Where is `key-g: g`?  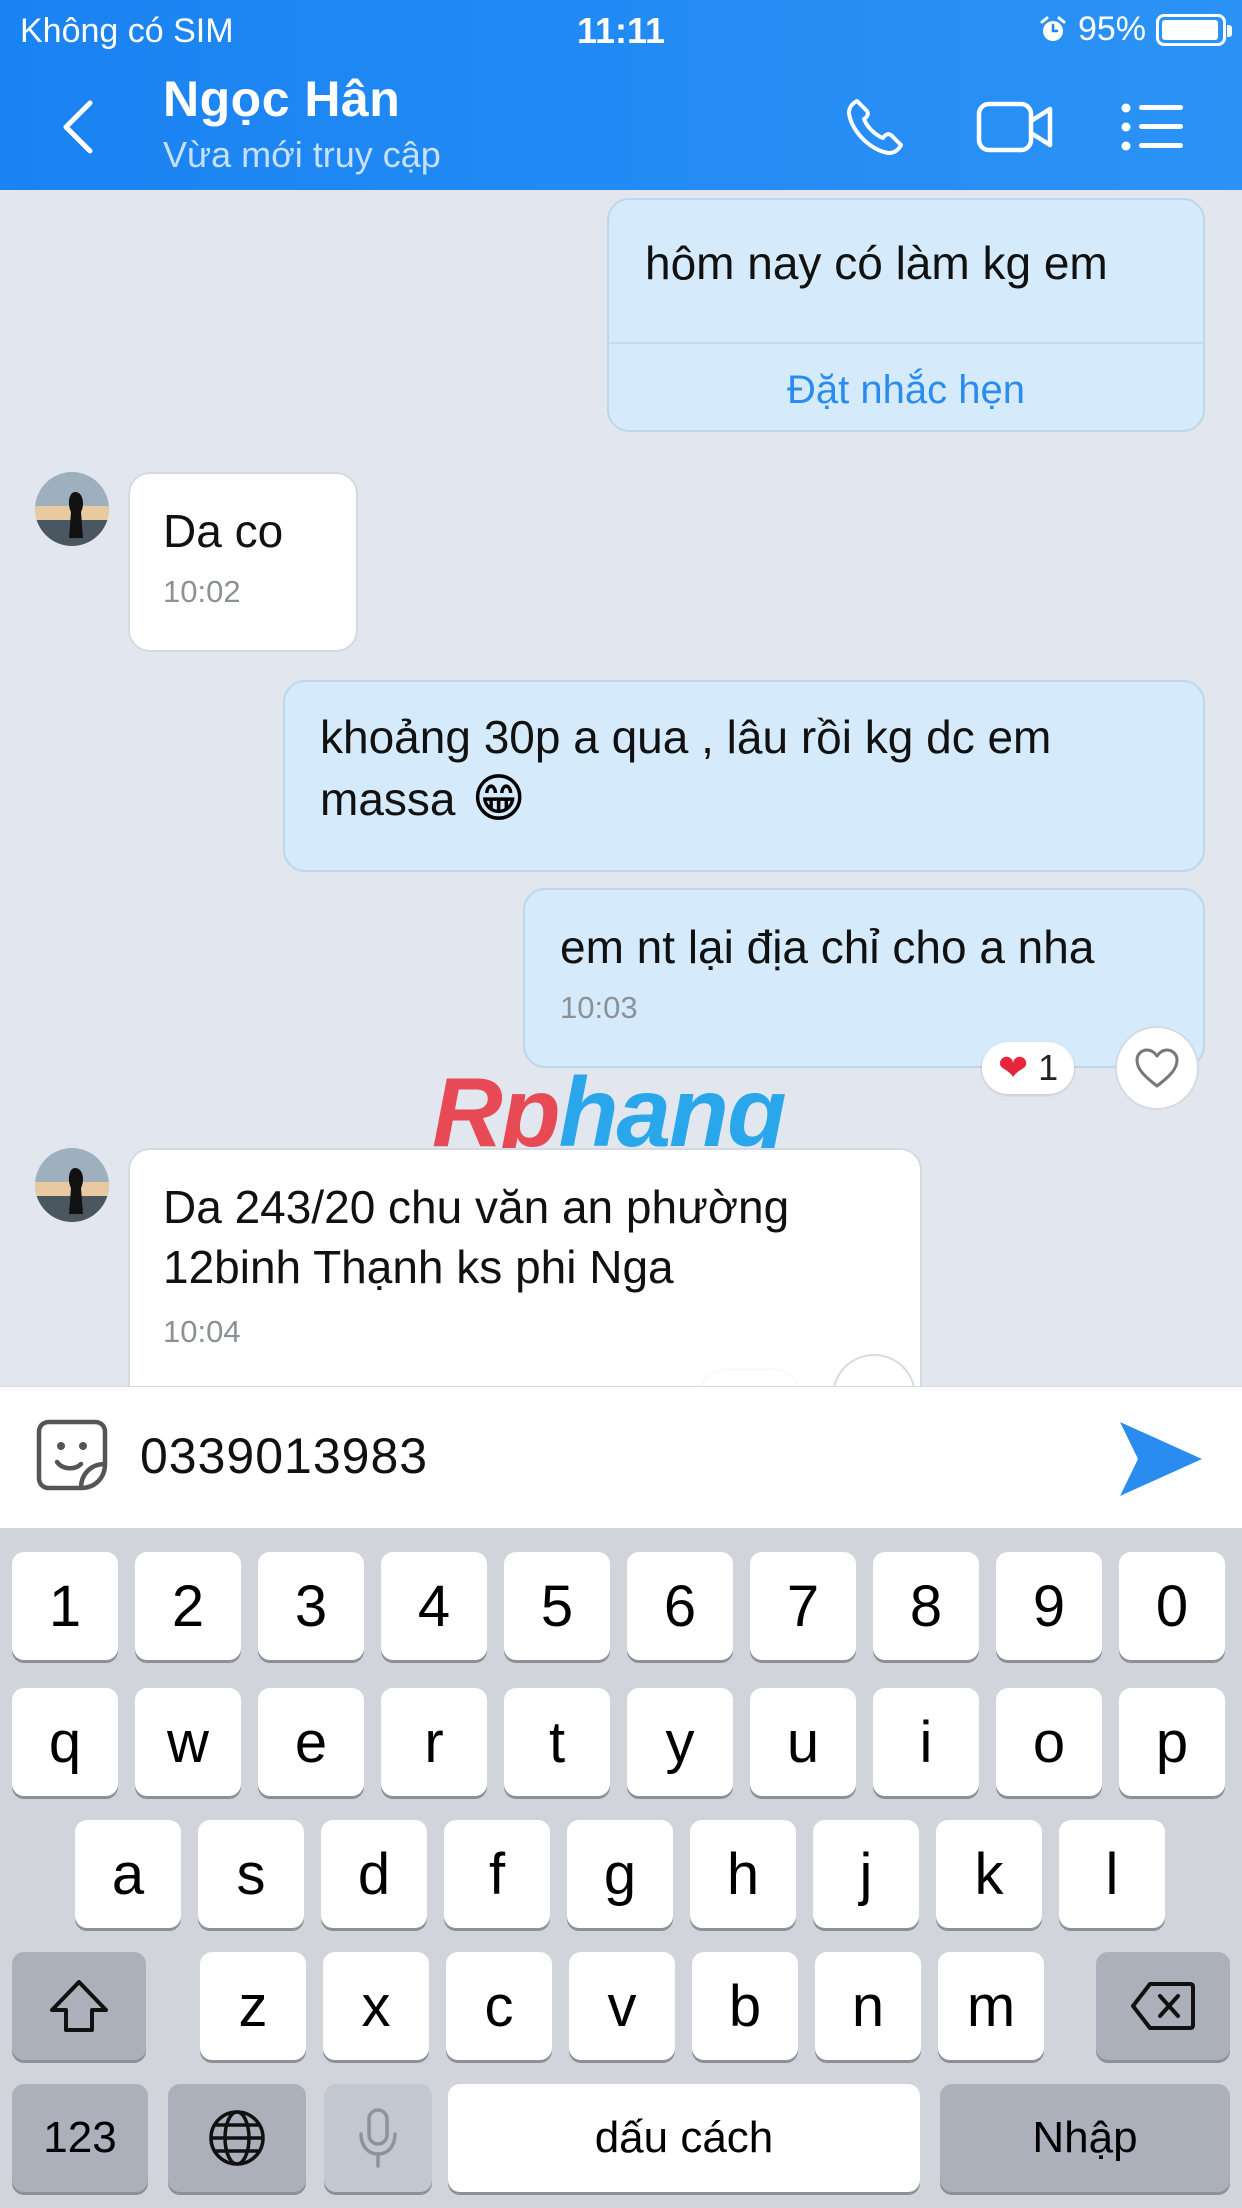 key-g: g is located at coordinates (620, 1874).